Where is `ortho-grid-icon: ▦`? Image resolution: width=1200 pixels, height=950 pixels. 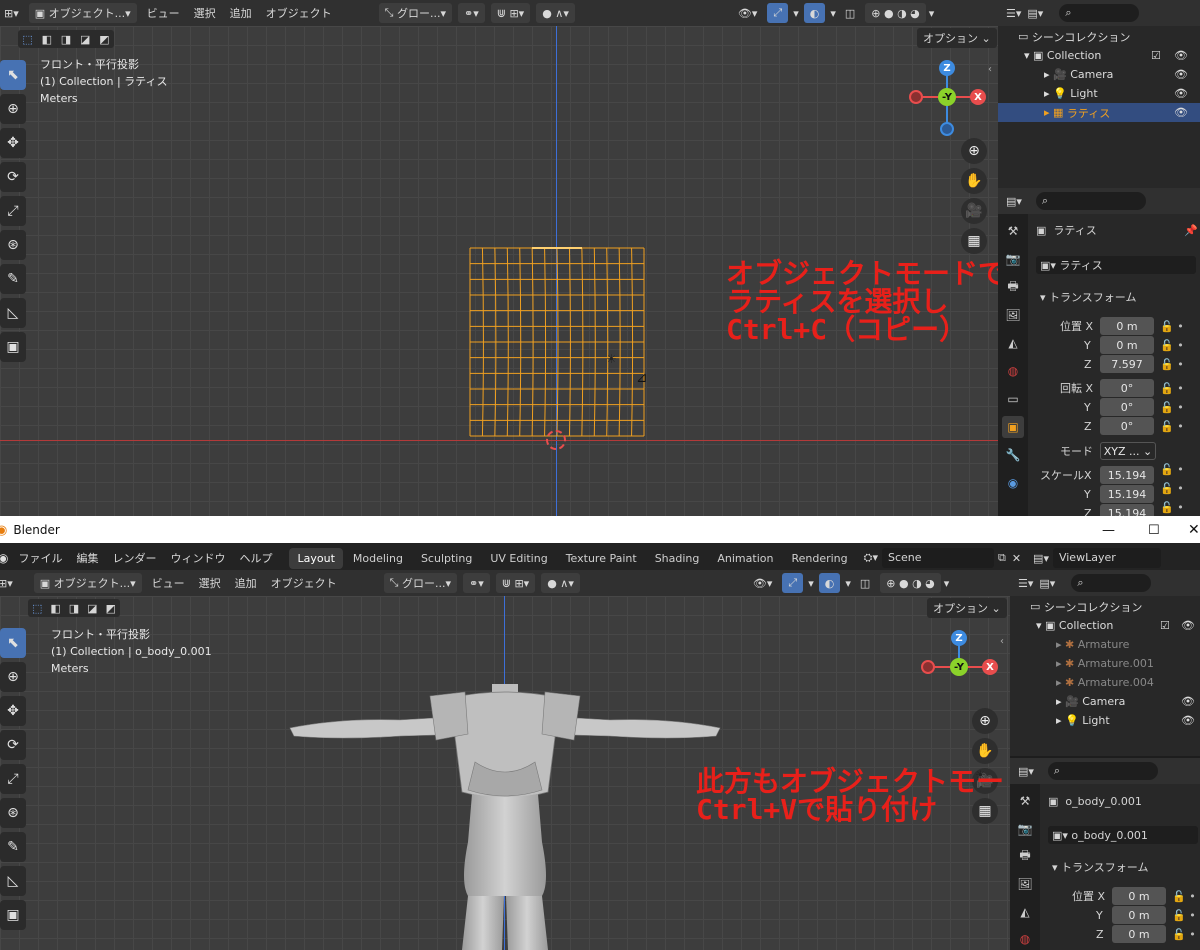 ortho-grid-icon: ▦ is located at coordinates (974, 241).